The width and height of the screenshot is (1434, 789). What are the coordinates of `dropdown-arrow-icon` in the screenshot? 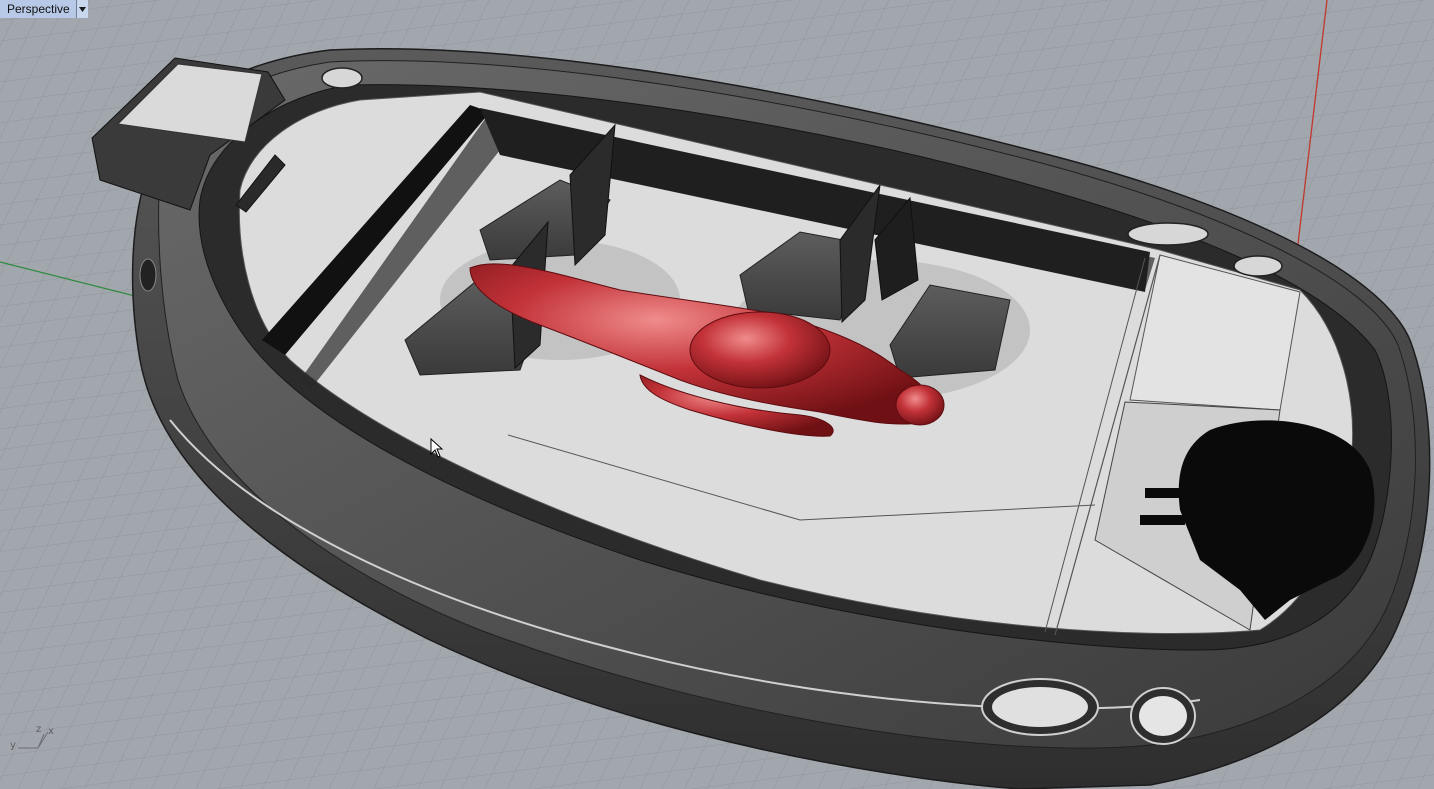 It's located at (82, 9).